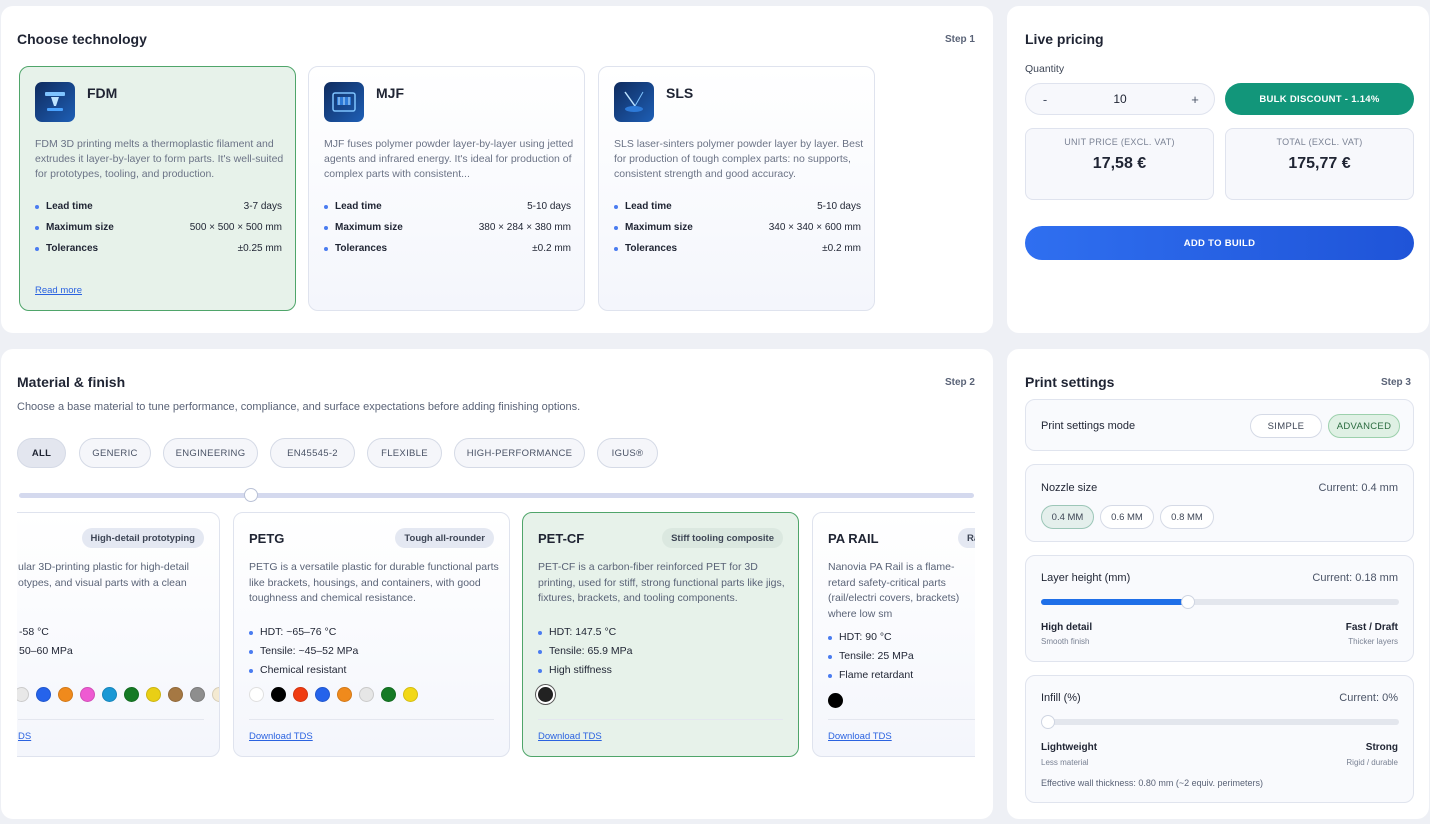 The height and width of the screenshot is (824, 1430). Describe the element at coordinates (1067, 517) in the screenshot. I see `nozzle-0-4-button: 0.4 MM` at that location.